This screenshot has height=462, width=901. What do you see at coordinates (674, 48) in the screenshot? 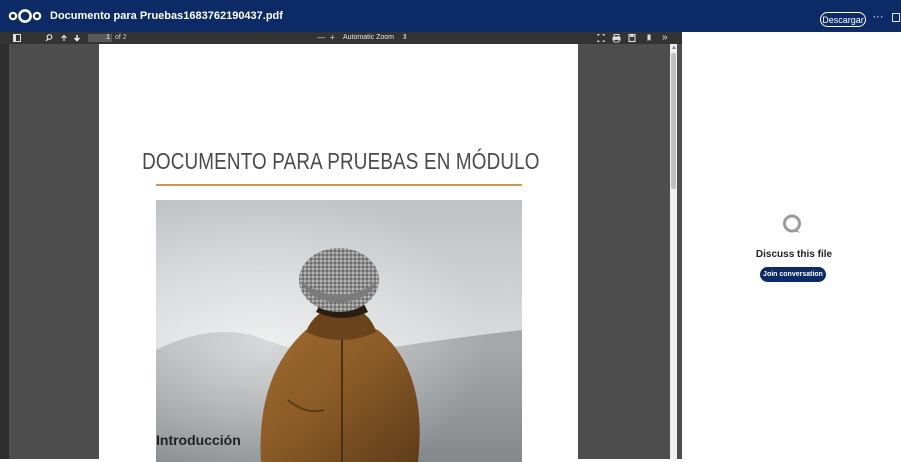
I see `scroll-up-icon: ▲` at bounding box center [674, 48].